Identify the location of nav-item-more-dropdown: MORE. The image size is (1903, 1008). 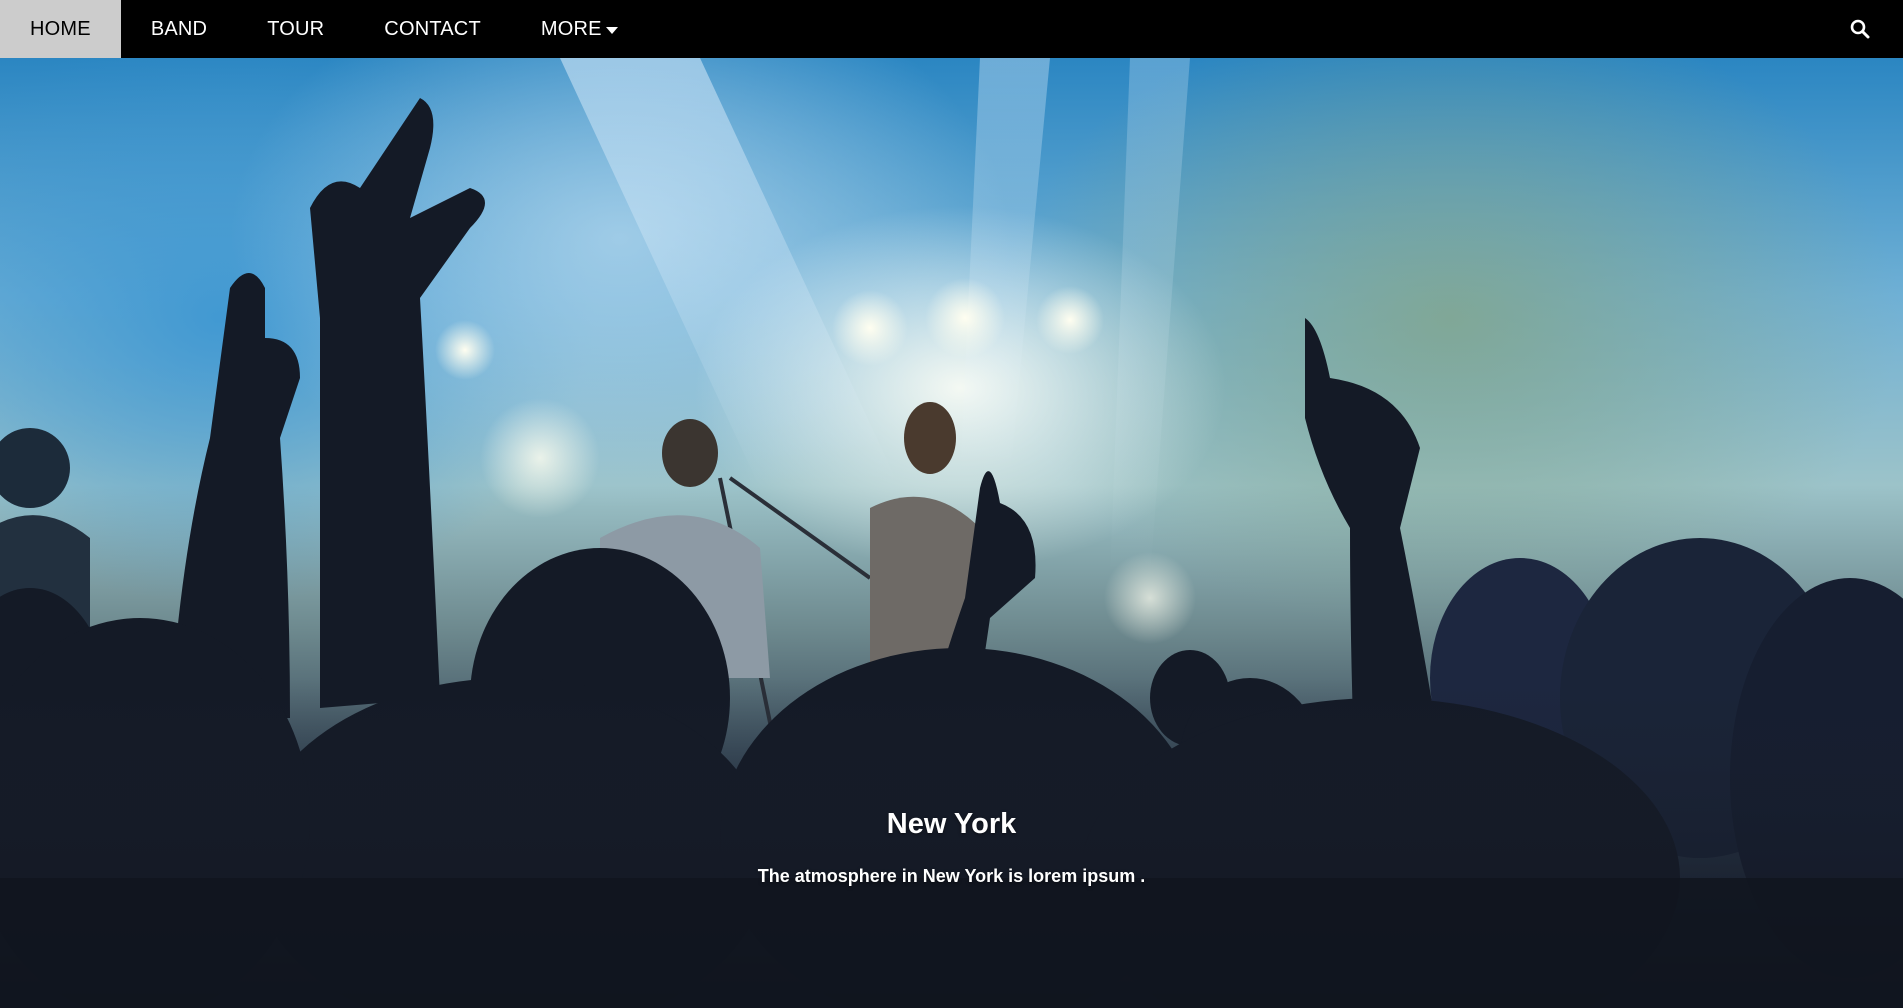
(579, 29).